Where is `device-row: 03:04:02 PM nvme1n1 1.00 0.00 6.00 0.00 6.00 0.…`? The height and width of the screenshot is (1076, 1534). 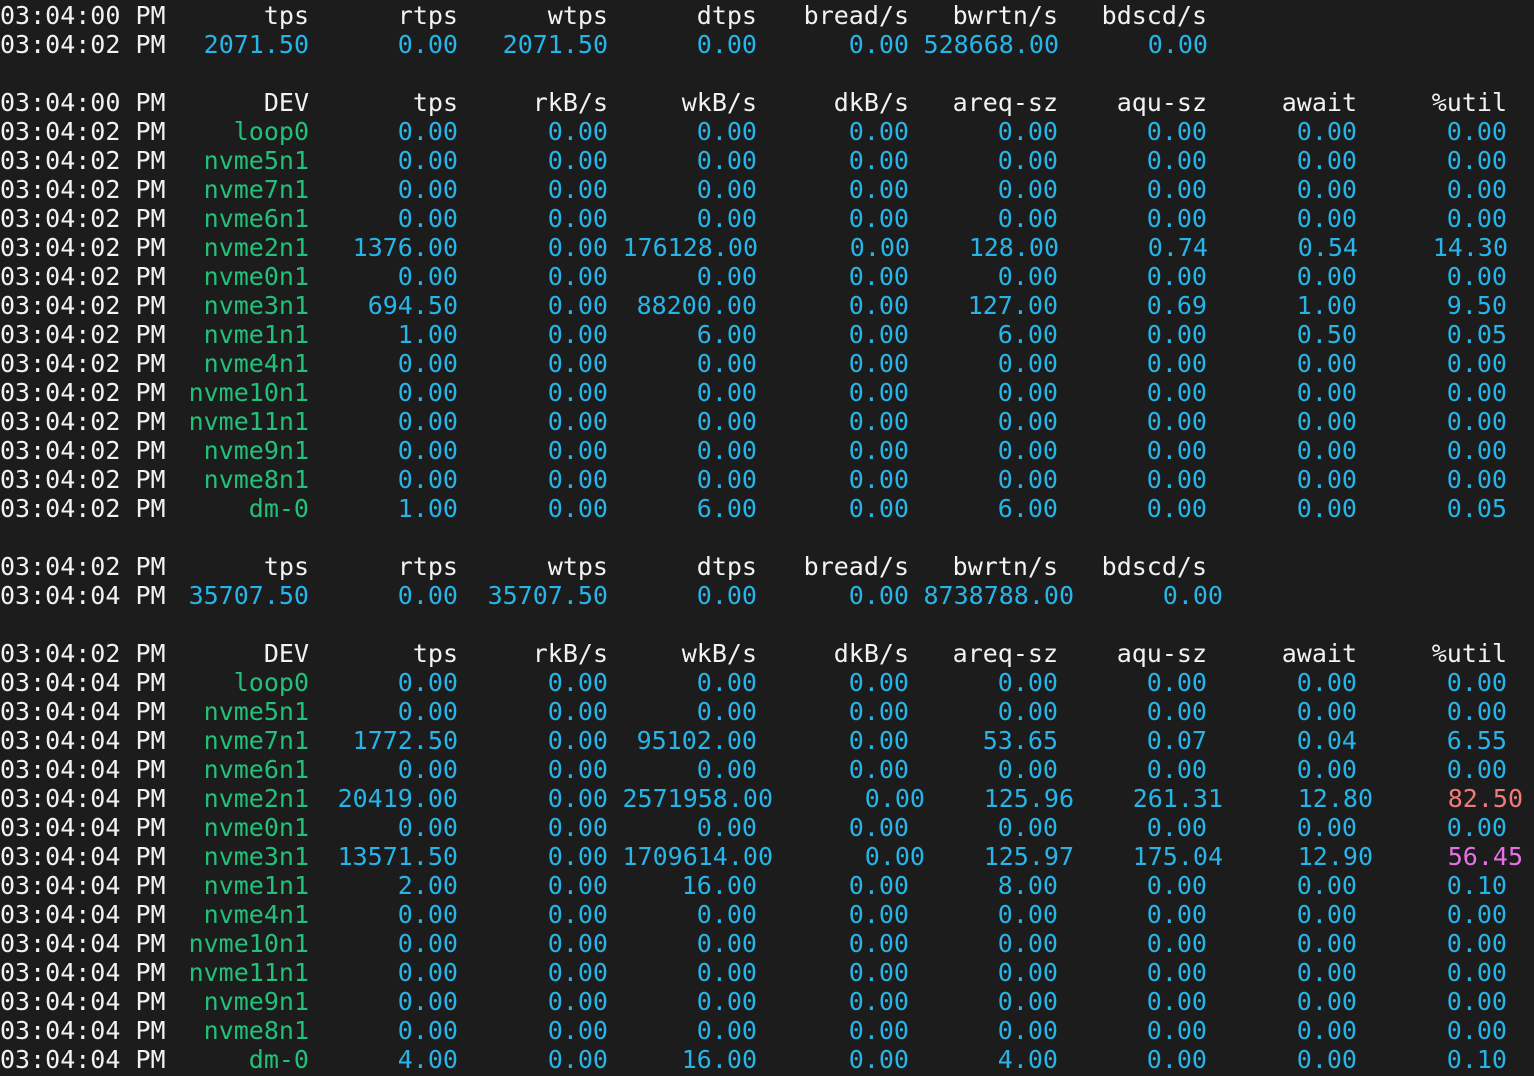 device-row: 03:04:02 PM nvme1n1 1.00 0.00 6.00 0.00 6.00 0.… is located at coordinates (767, 334).